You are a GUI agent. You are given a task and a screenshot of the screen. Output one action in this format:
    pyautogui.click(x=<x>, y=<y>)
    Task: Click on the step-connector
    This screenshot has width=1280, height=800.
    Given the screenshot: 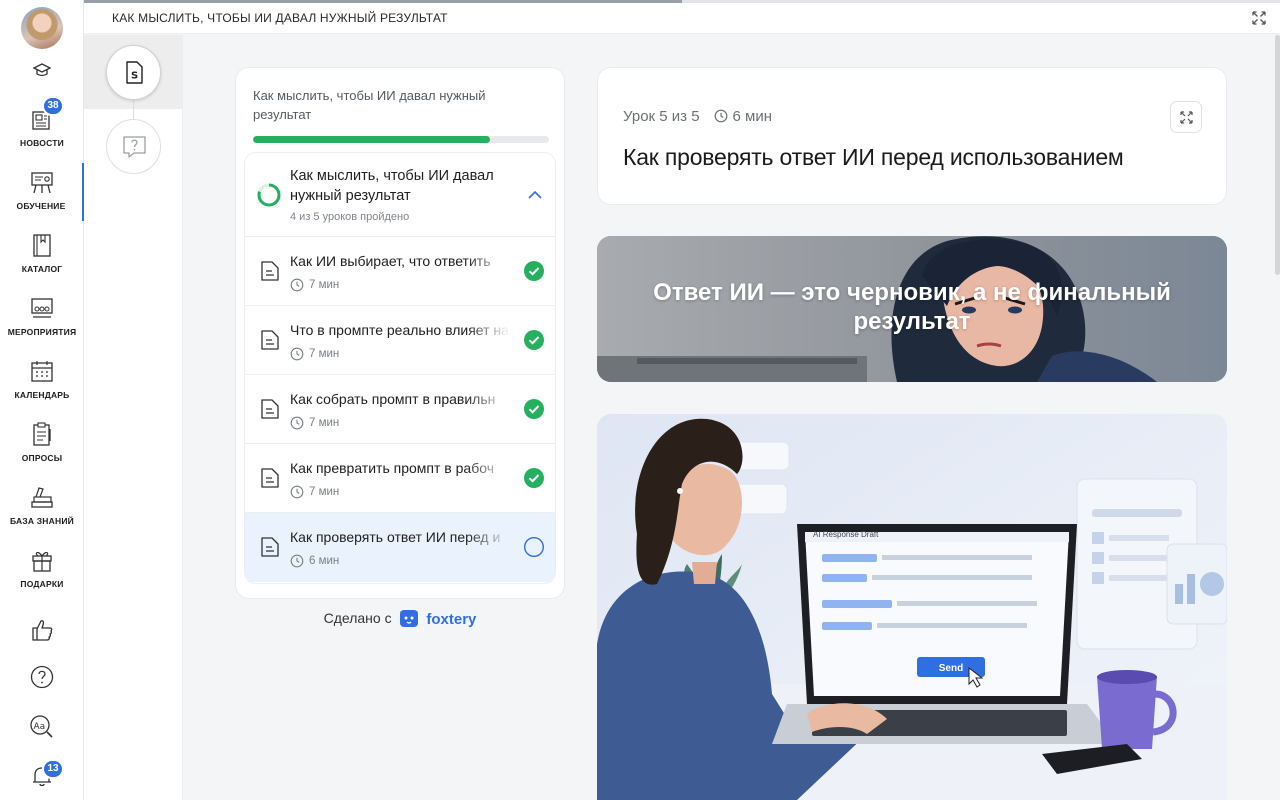 What is the action you would take?
    pyautogui.click(x=133, y=110)
    